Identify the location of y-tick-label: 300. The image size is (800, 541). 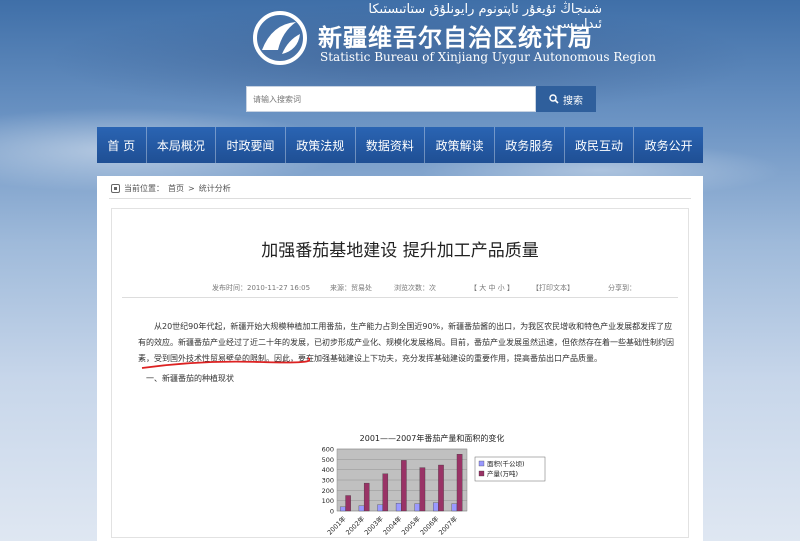
(328, 481).